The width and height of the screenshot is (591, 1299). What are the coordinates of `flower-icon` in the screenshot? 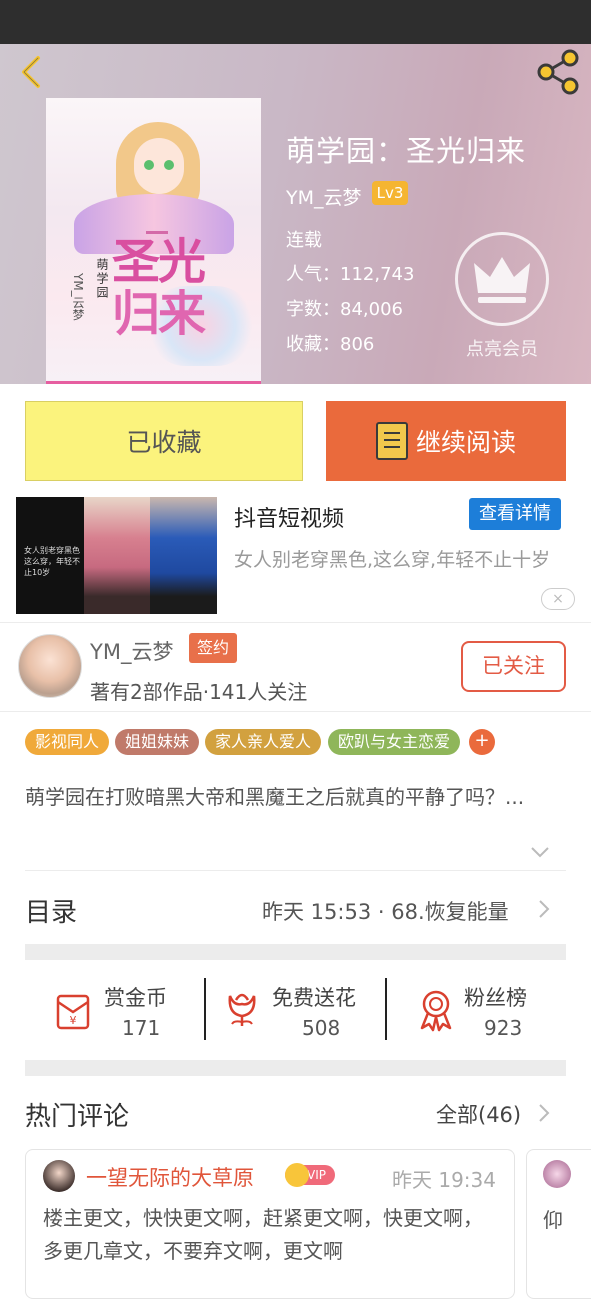 It's located at (242, 1009).